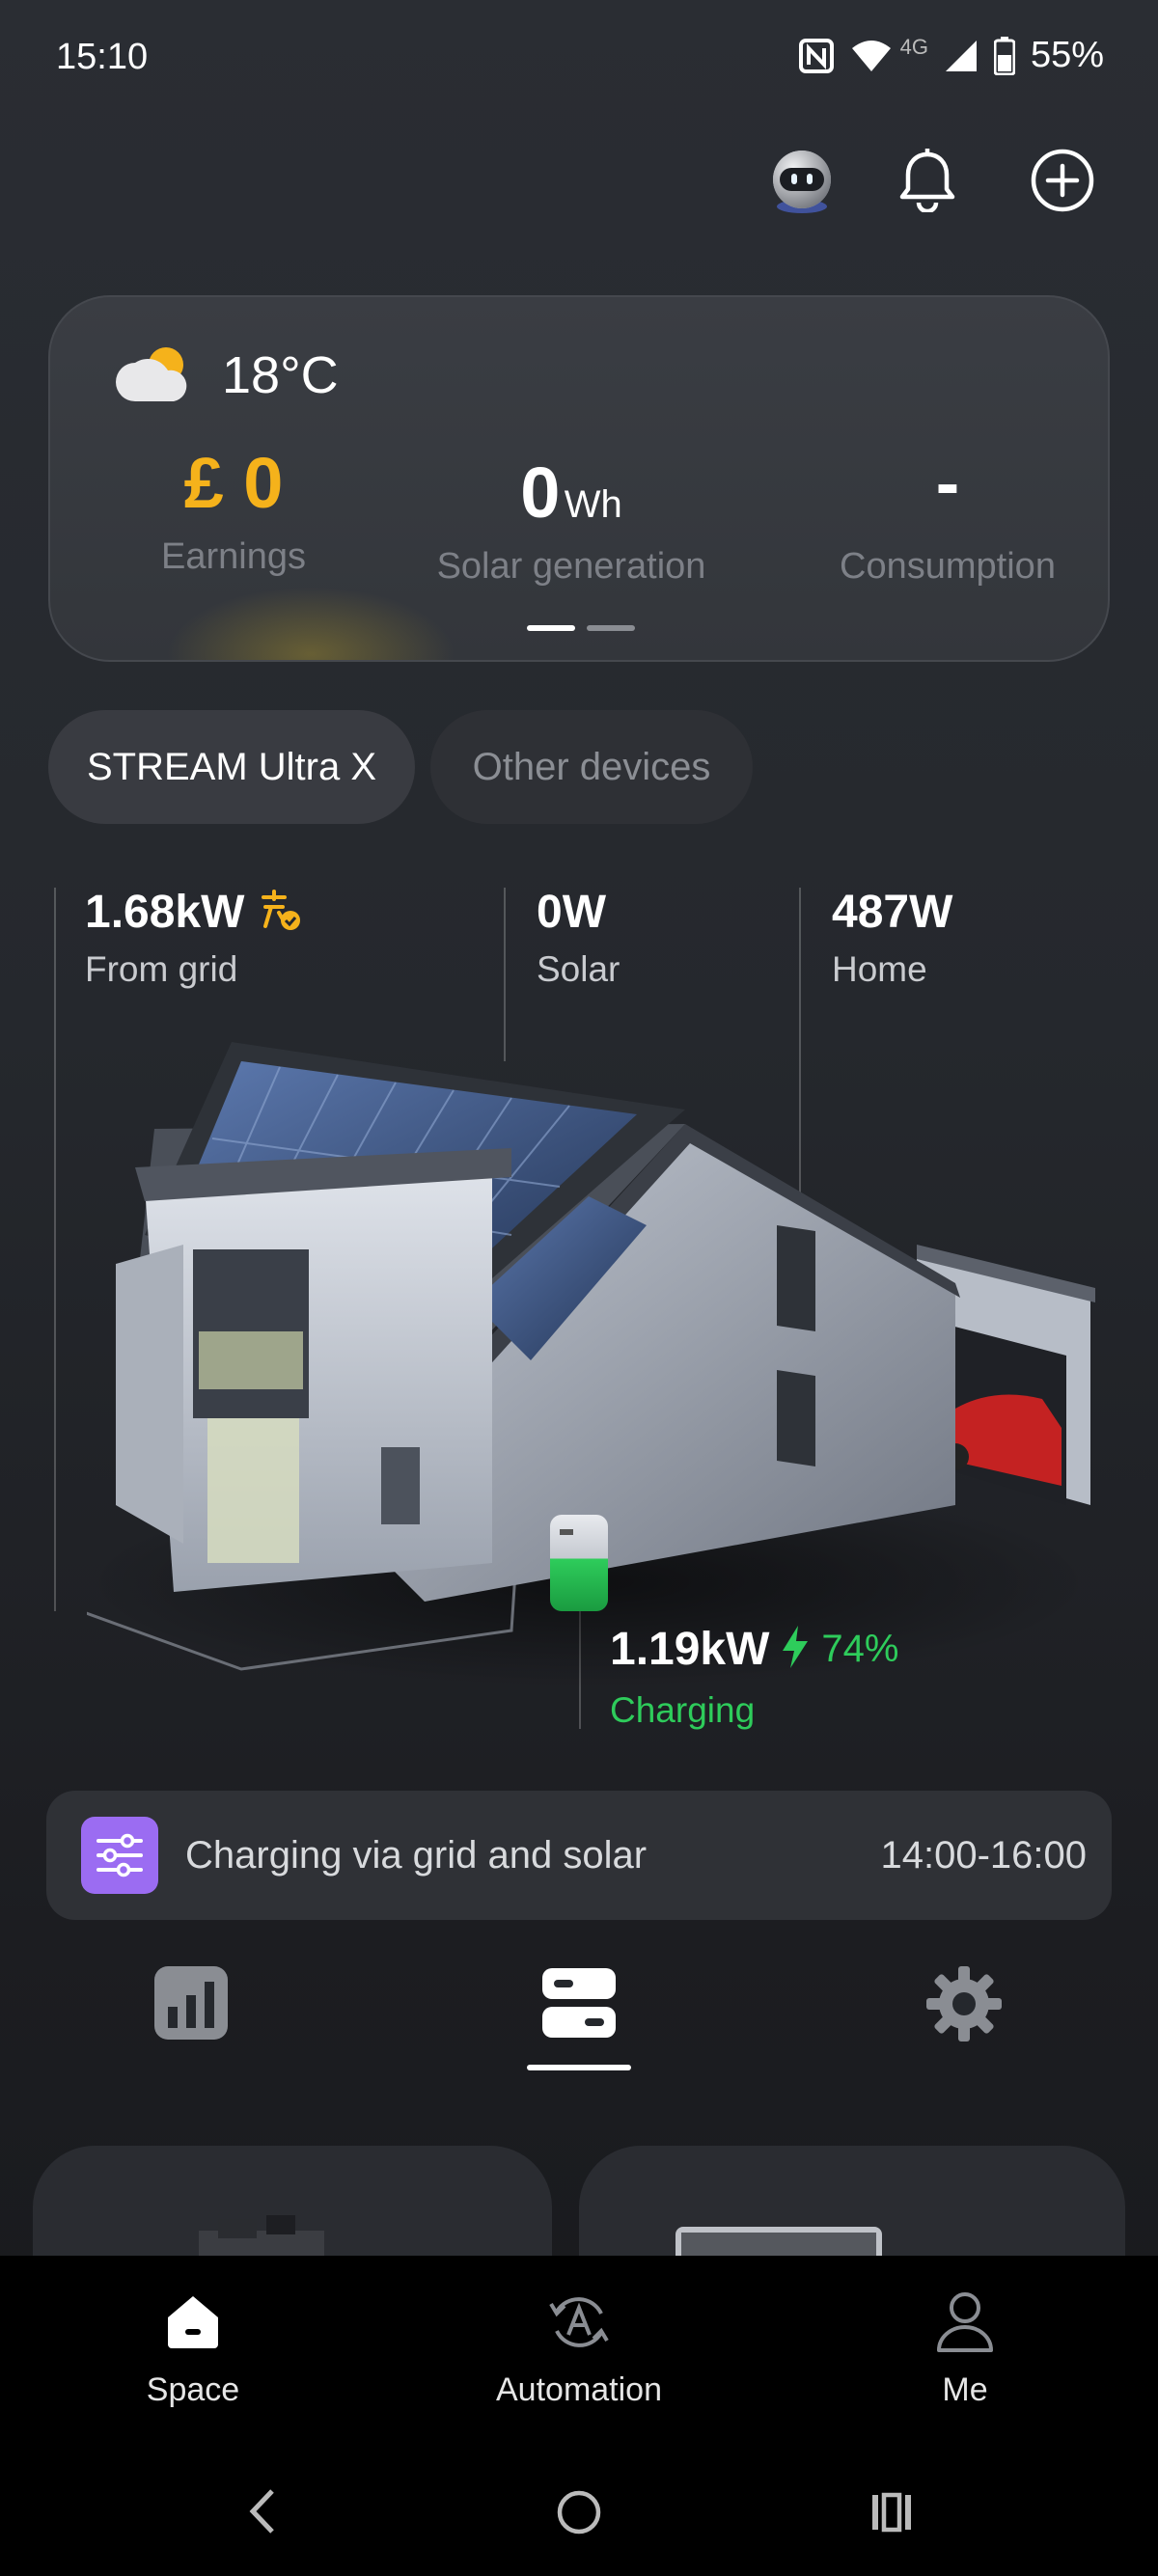 The width and height of the screenshot is (1158, 2576). Describe the element at coordinates (165, 913) in the screenshot. I see `grid-power-value: 1.68kW` at that location.